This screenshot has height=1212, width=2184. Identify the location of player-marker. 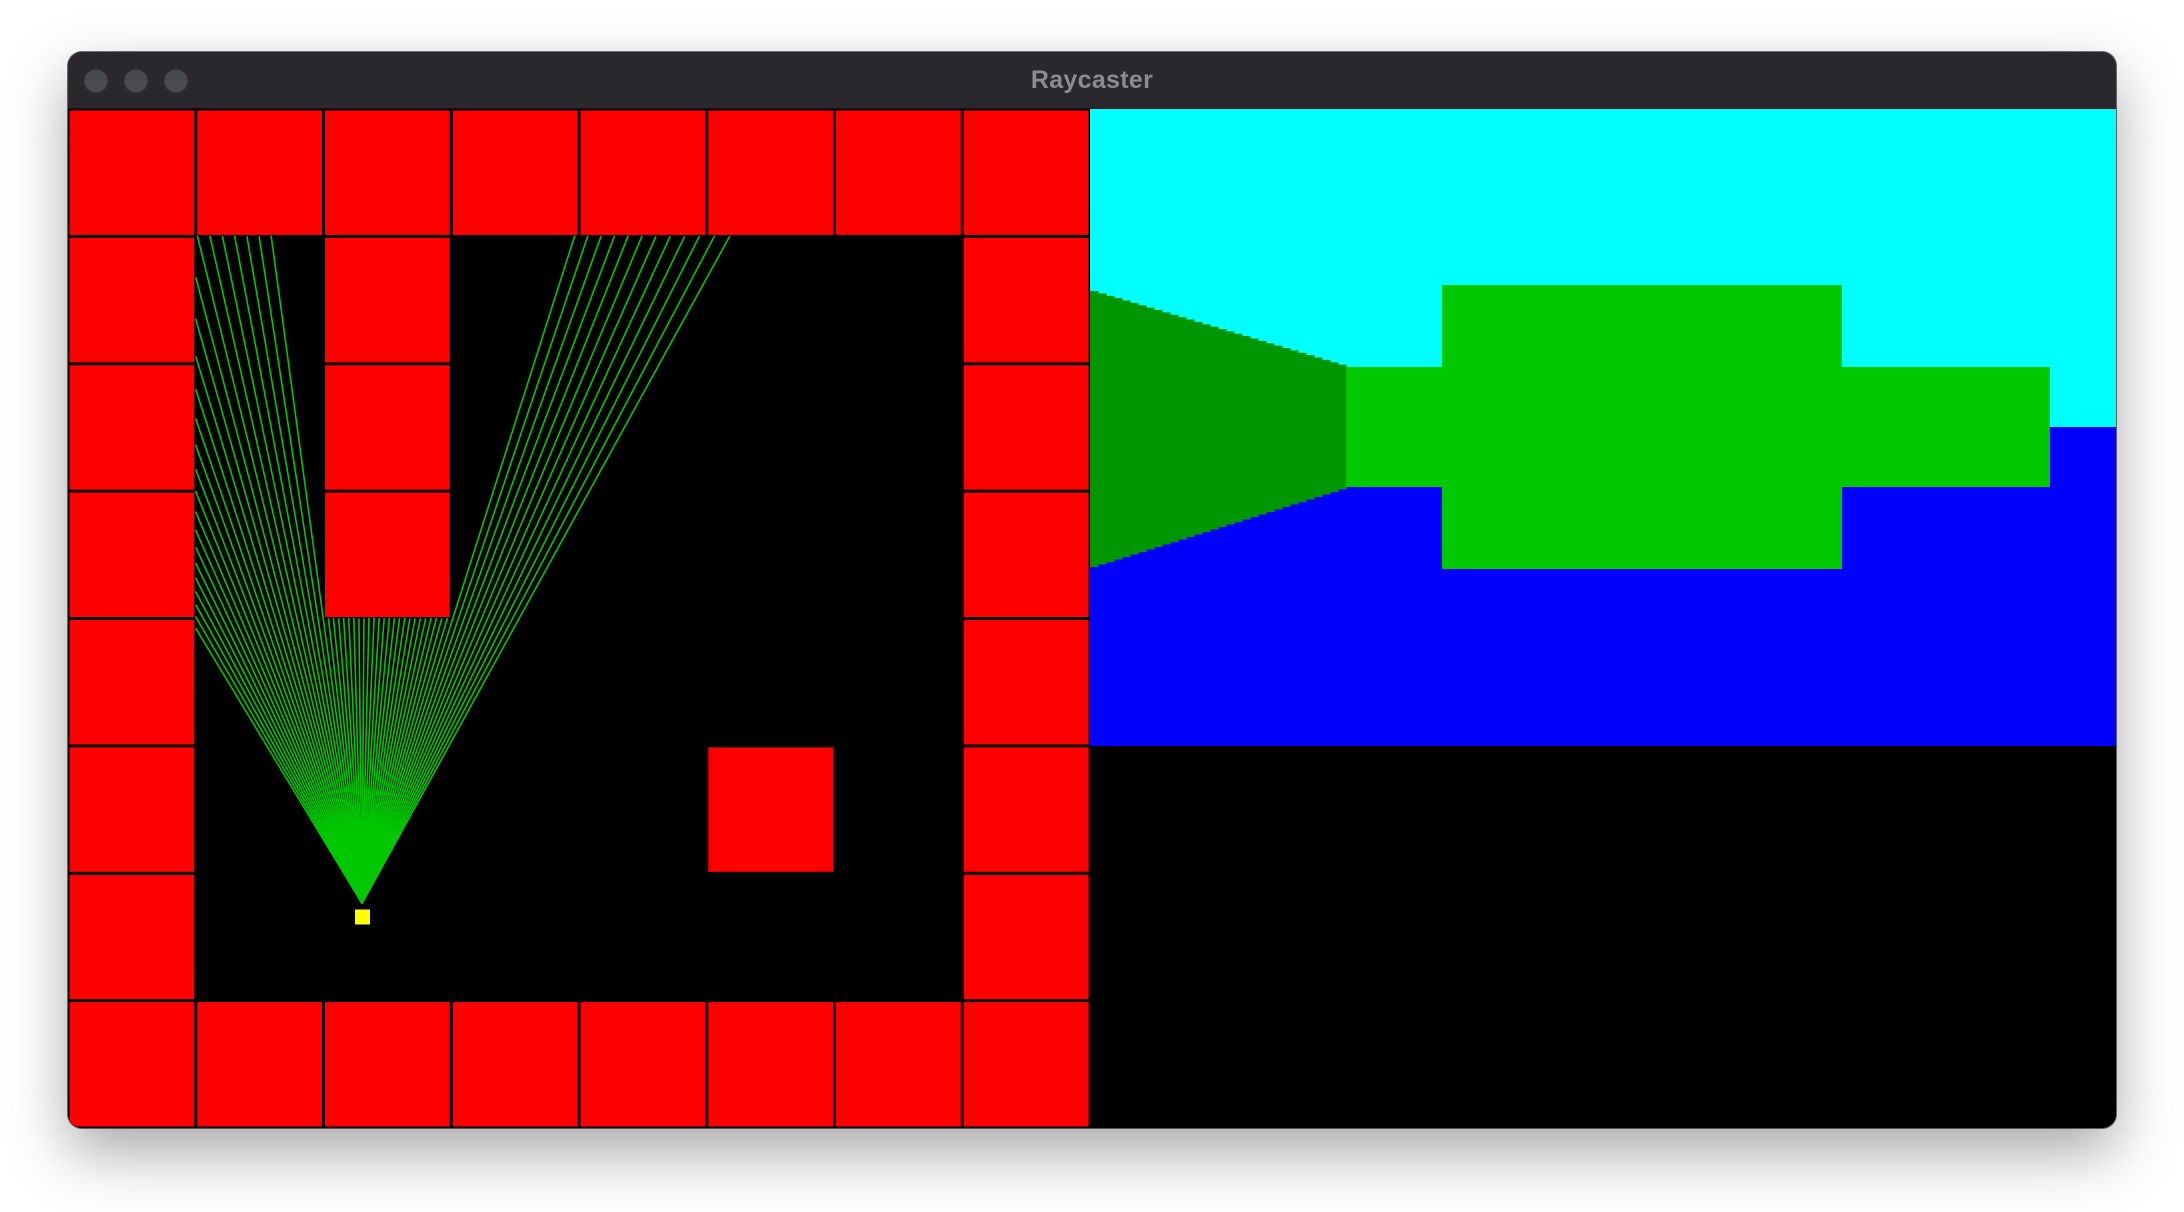
(362, 917).